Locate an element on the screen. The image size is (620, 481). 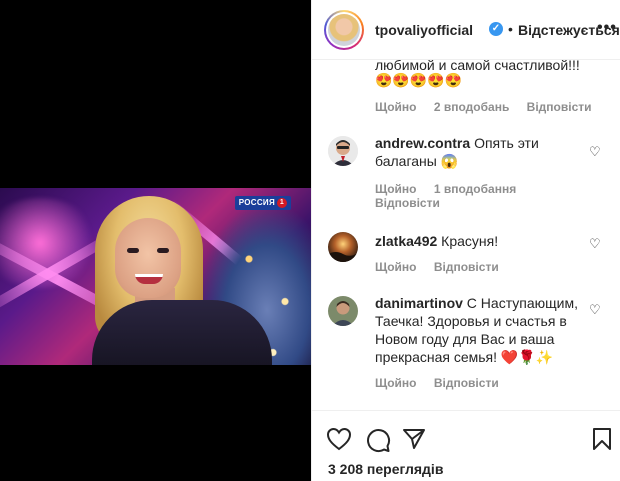
post-header: tpovaliyofficial ✓ • Відстежується ••• is located at coordinates (466, 30).